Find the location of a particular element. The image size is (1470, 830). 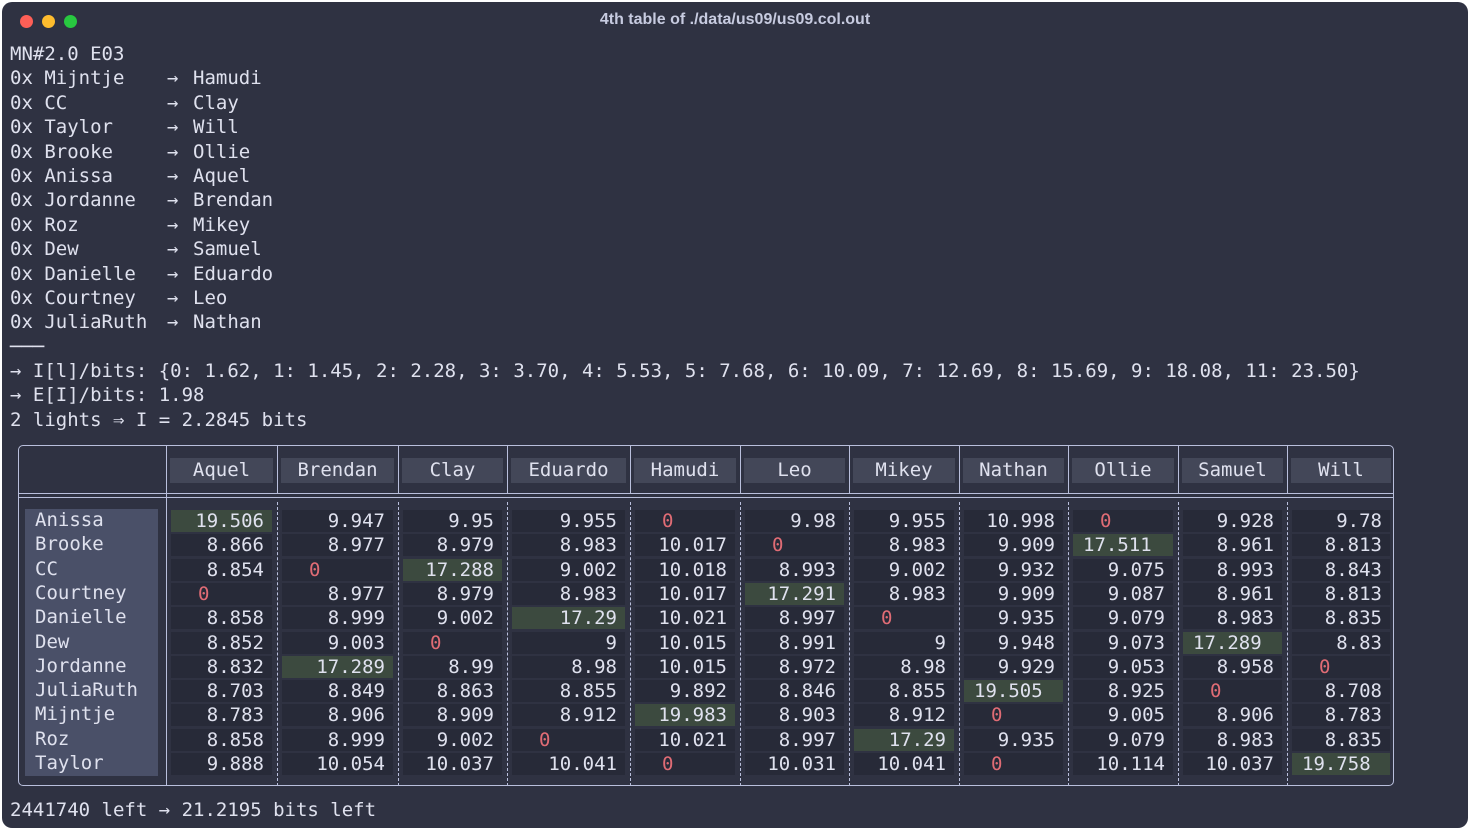

table-cell: 10.017 is located at coordinates (685, 593).